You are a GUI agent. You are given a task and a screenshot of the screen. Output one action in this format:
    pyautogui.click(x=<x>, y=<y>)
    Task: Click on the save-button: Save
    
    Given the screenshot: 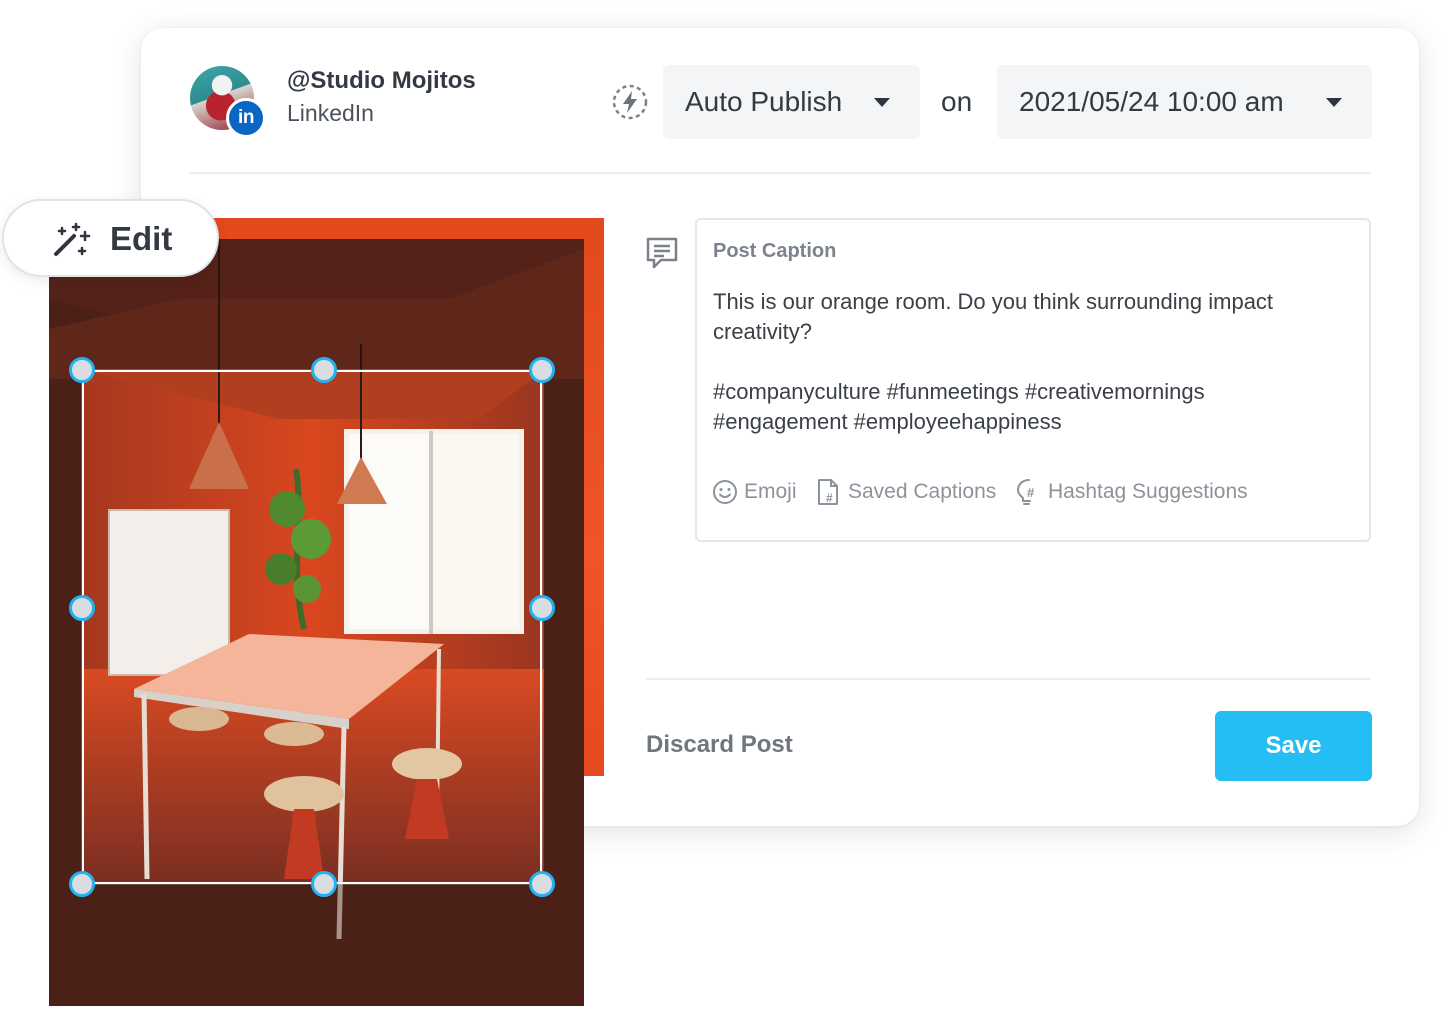 What is the action you would take?
    pyautogui.click(x=1293, y=746)
    